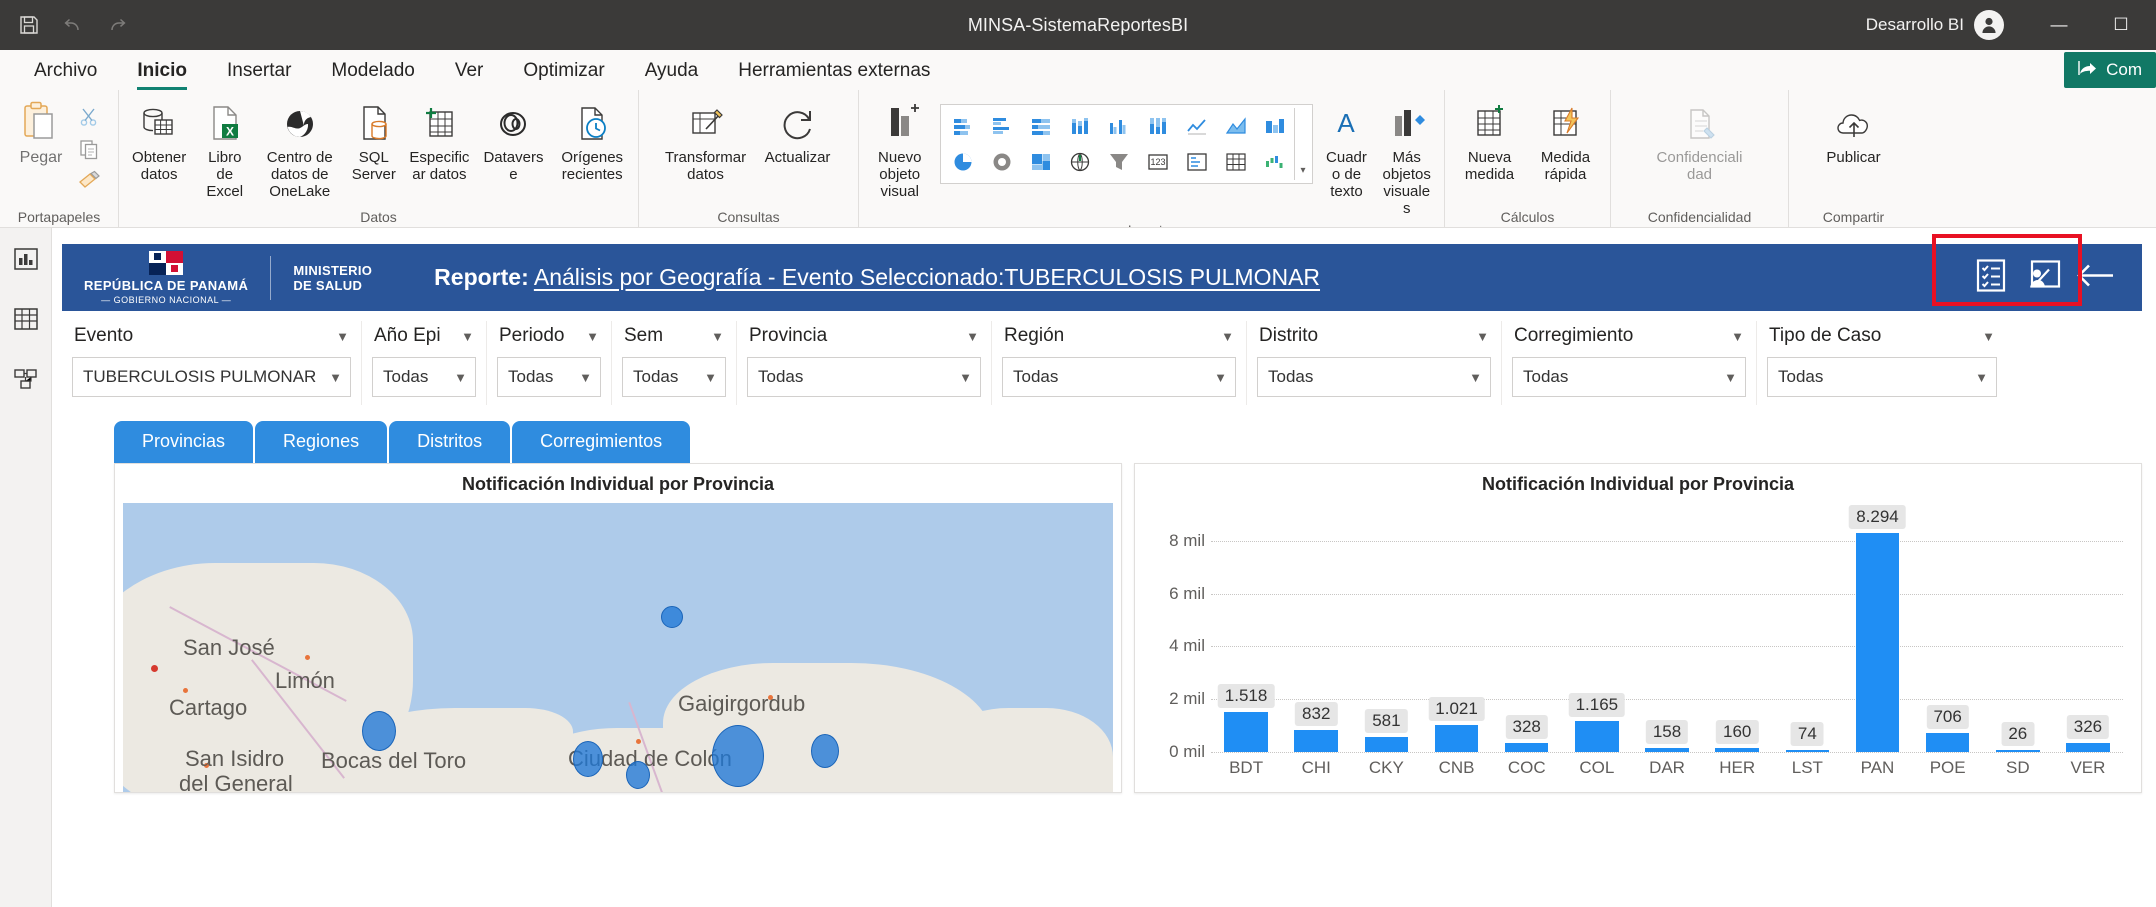  What do you see at coordinates (1118, 162) in the screenshot?
I see `funnel-icon` at bounding box center [1118, 162].